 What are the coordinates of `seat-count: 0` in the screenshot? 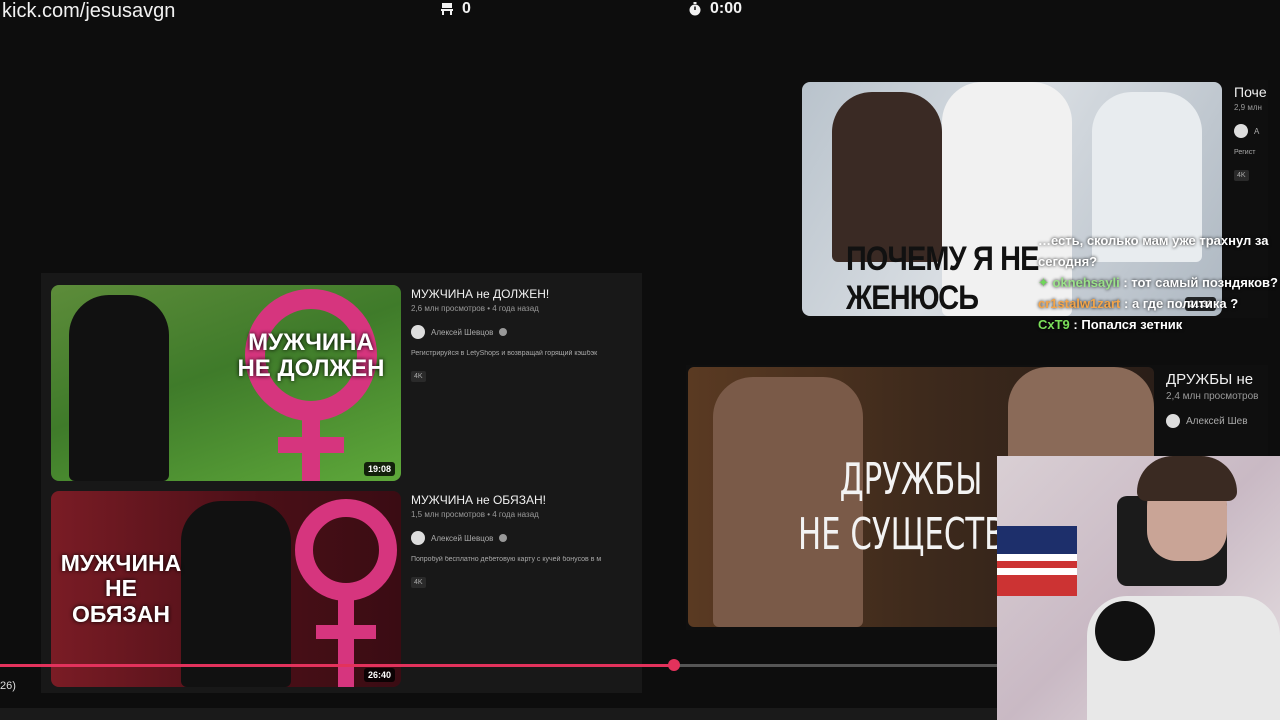 It's located at (466, 8).